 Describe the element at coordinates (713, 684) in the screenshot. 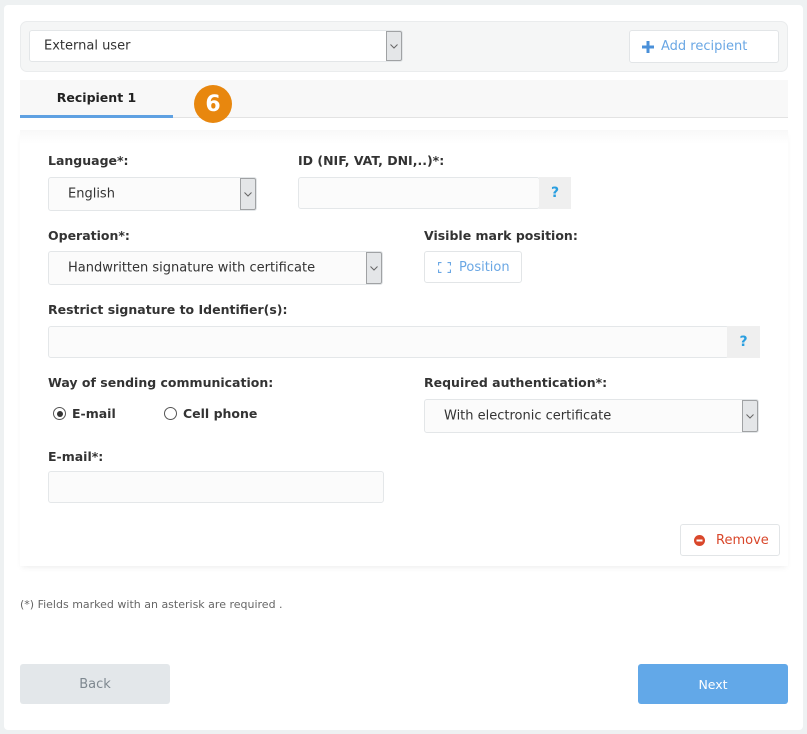

I see `next-button: Next` at that location.